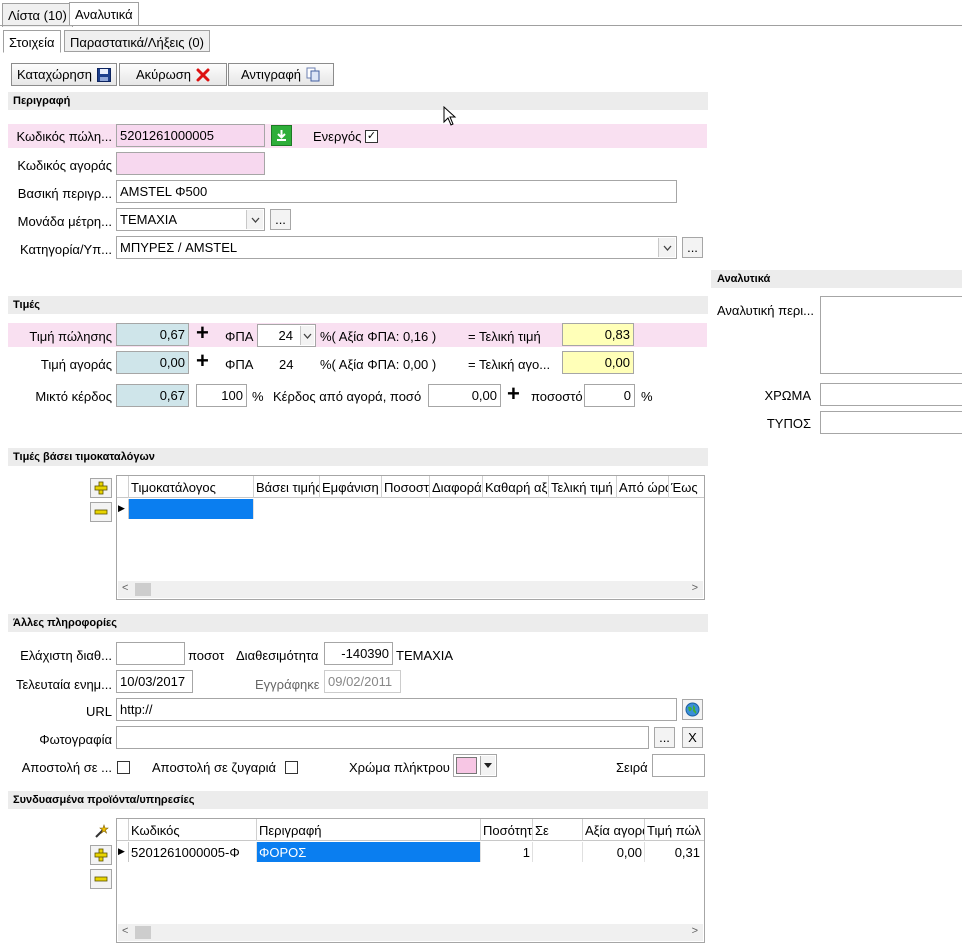 This screenshot has height=950, width=962. Describe the element at coordinates (583, 487) in the screenshot. I see `col-header: Τελική τιμή` at that location.